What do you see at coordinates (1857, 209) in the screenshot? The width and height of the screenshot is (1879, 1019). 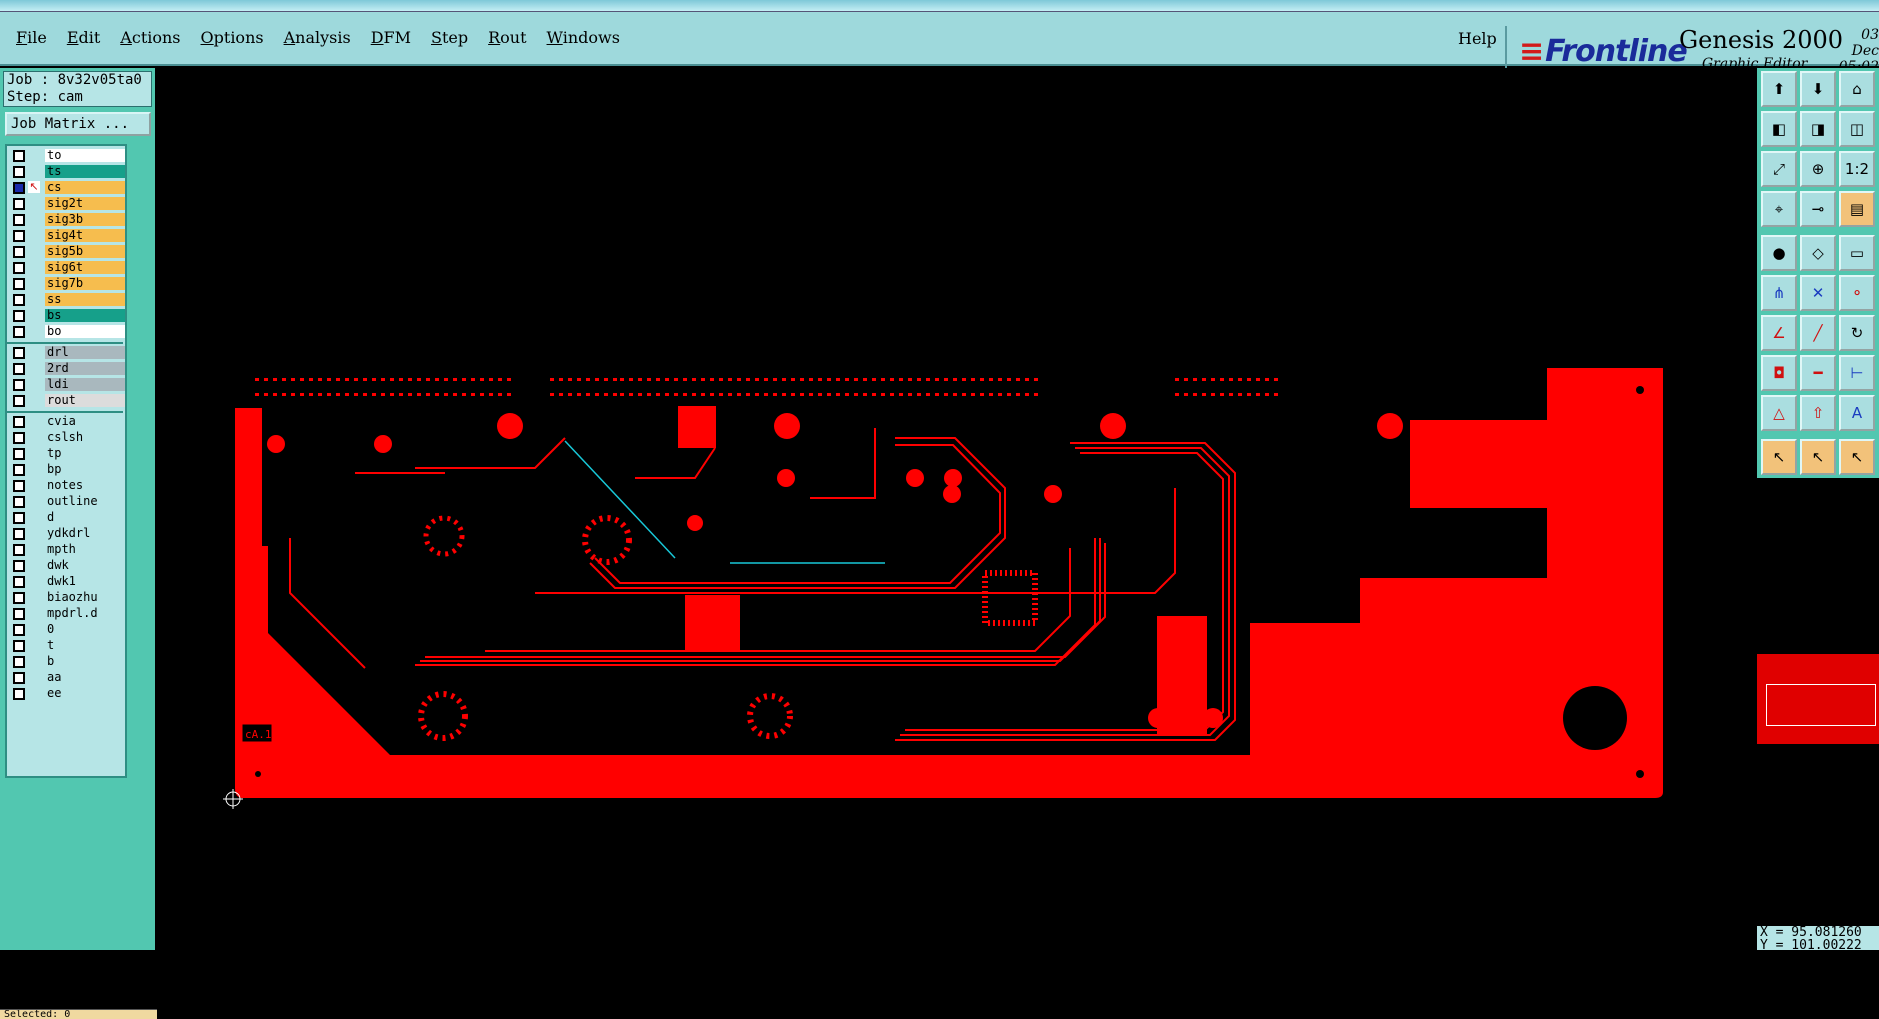 I see `layer-stack-button: ▤` at bounding box center [1857, 209].